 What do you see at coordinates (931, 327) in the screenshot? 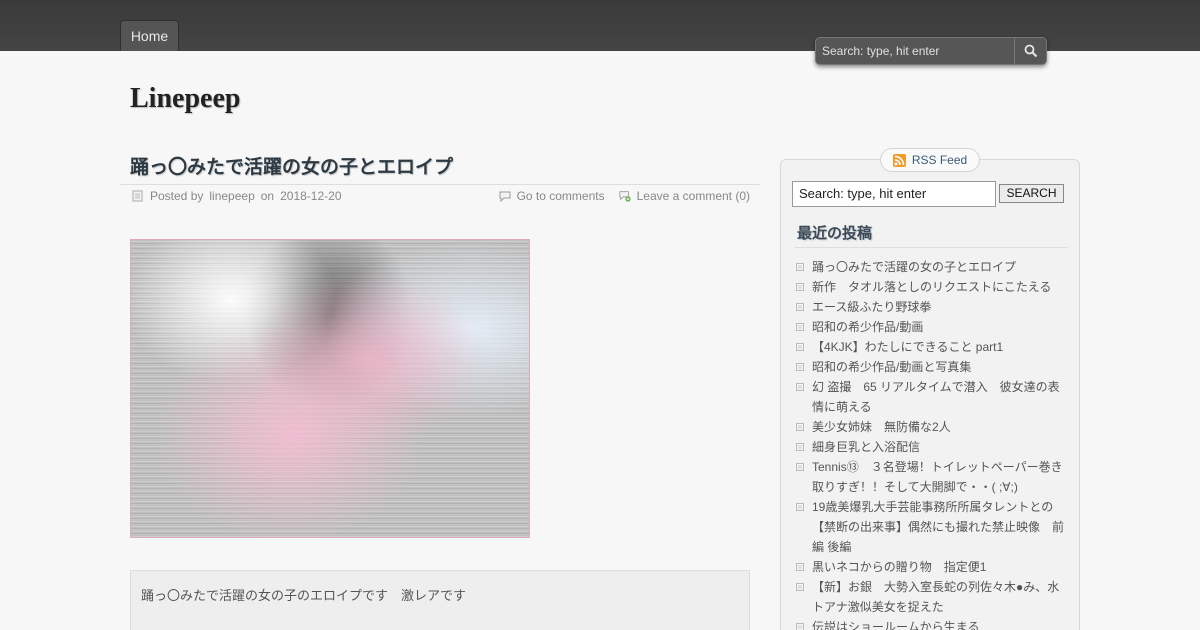
I see `recent-post-item: 昭和の希少作品/動画` at bounding box center [931, 327].